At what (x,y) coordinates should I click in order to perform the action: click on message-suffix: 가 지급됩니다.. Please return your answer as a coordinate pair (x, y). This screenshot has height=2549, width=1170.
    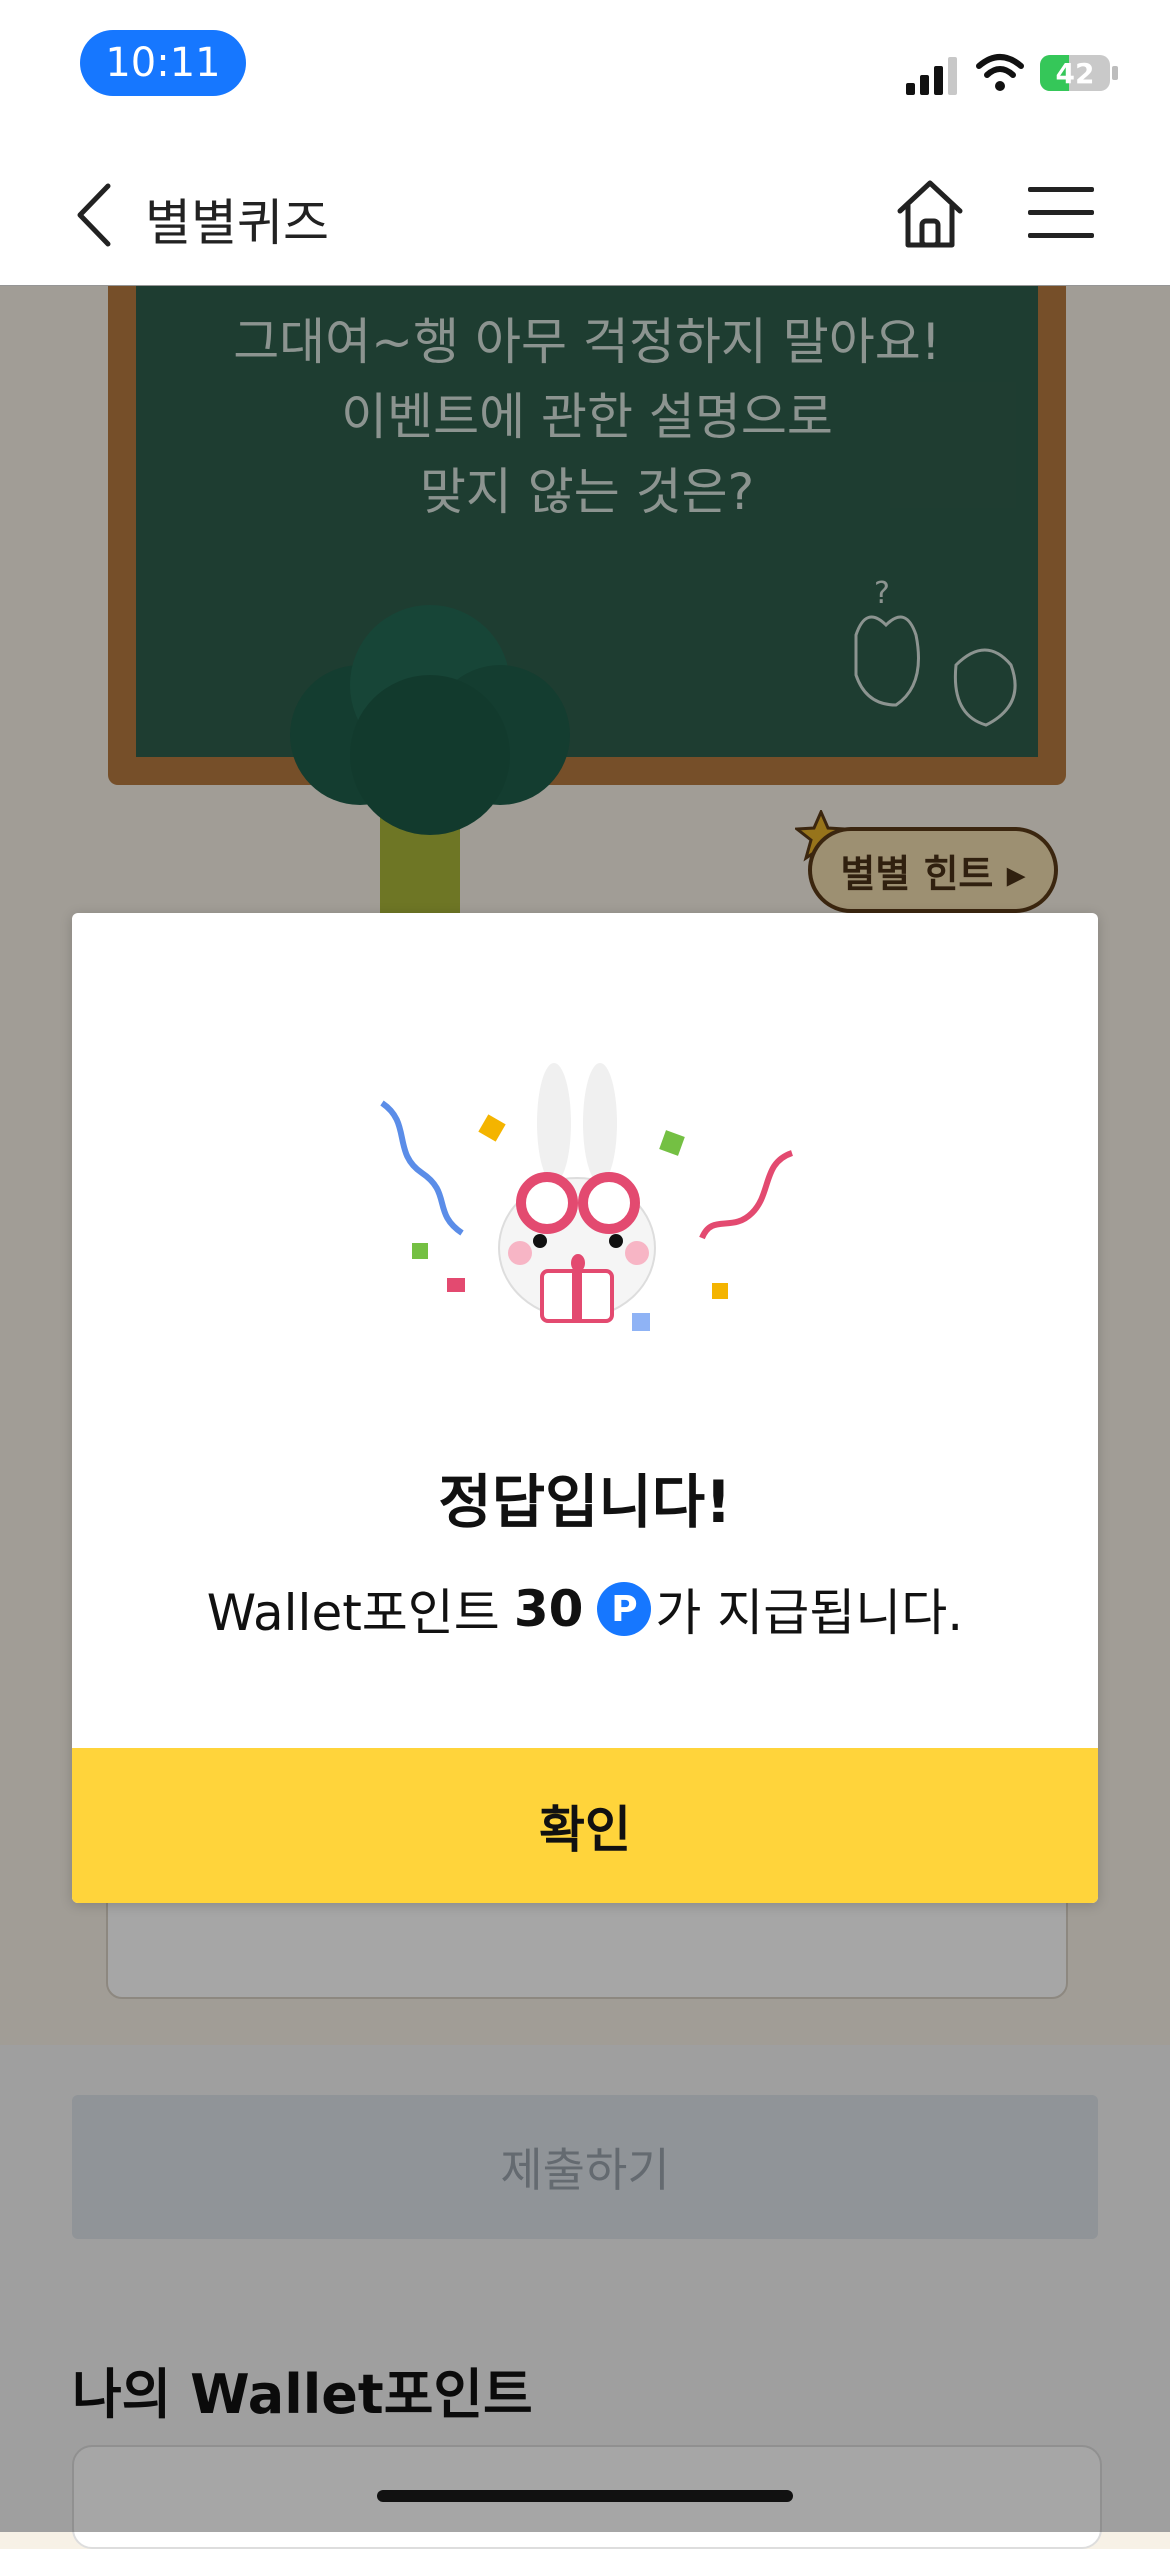
    Looking at the image, I should click on (809, 1613).